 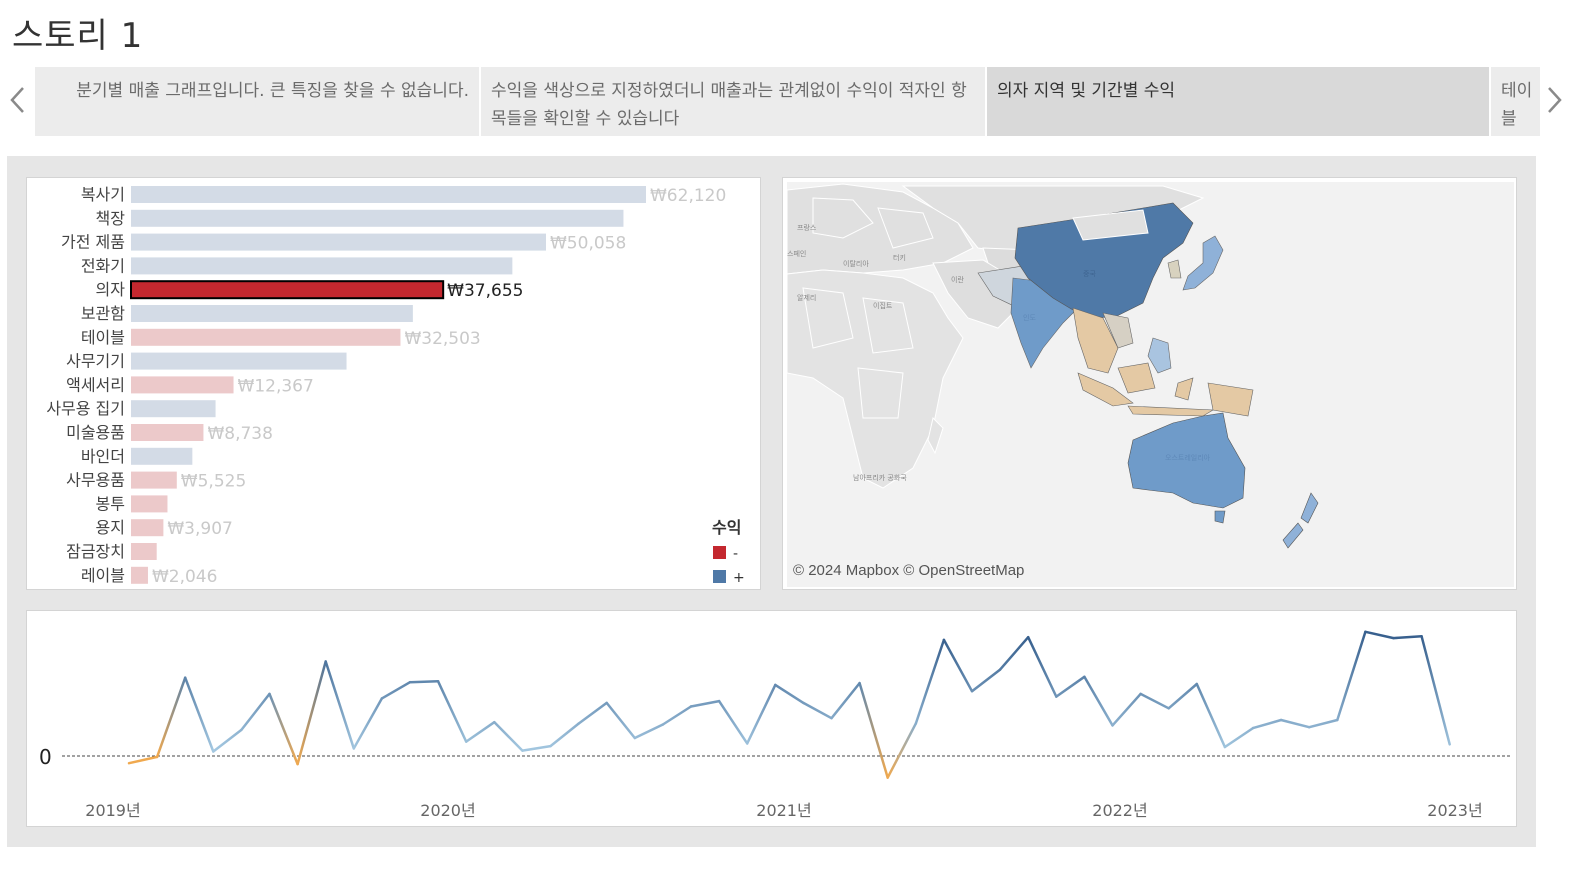 I want to click on bar-category-label: 사무기기, so click(x=95, y=361).